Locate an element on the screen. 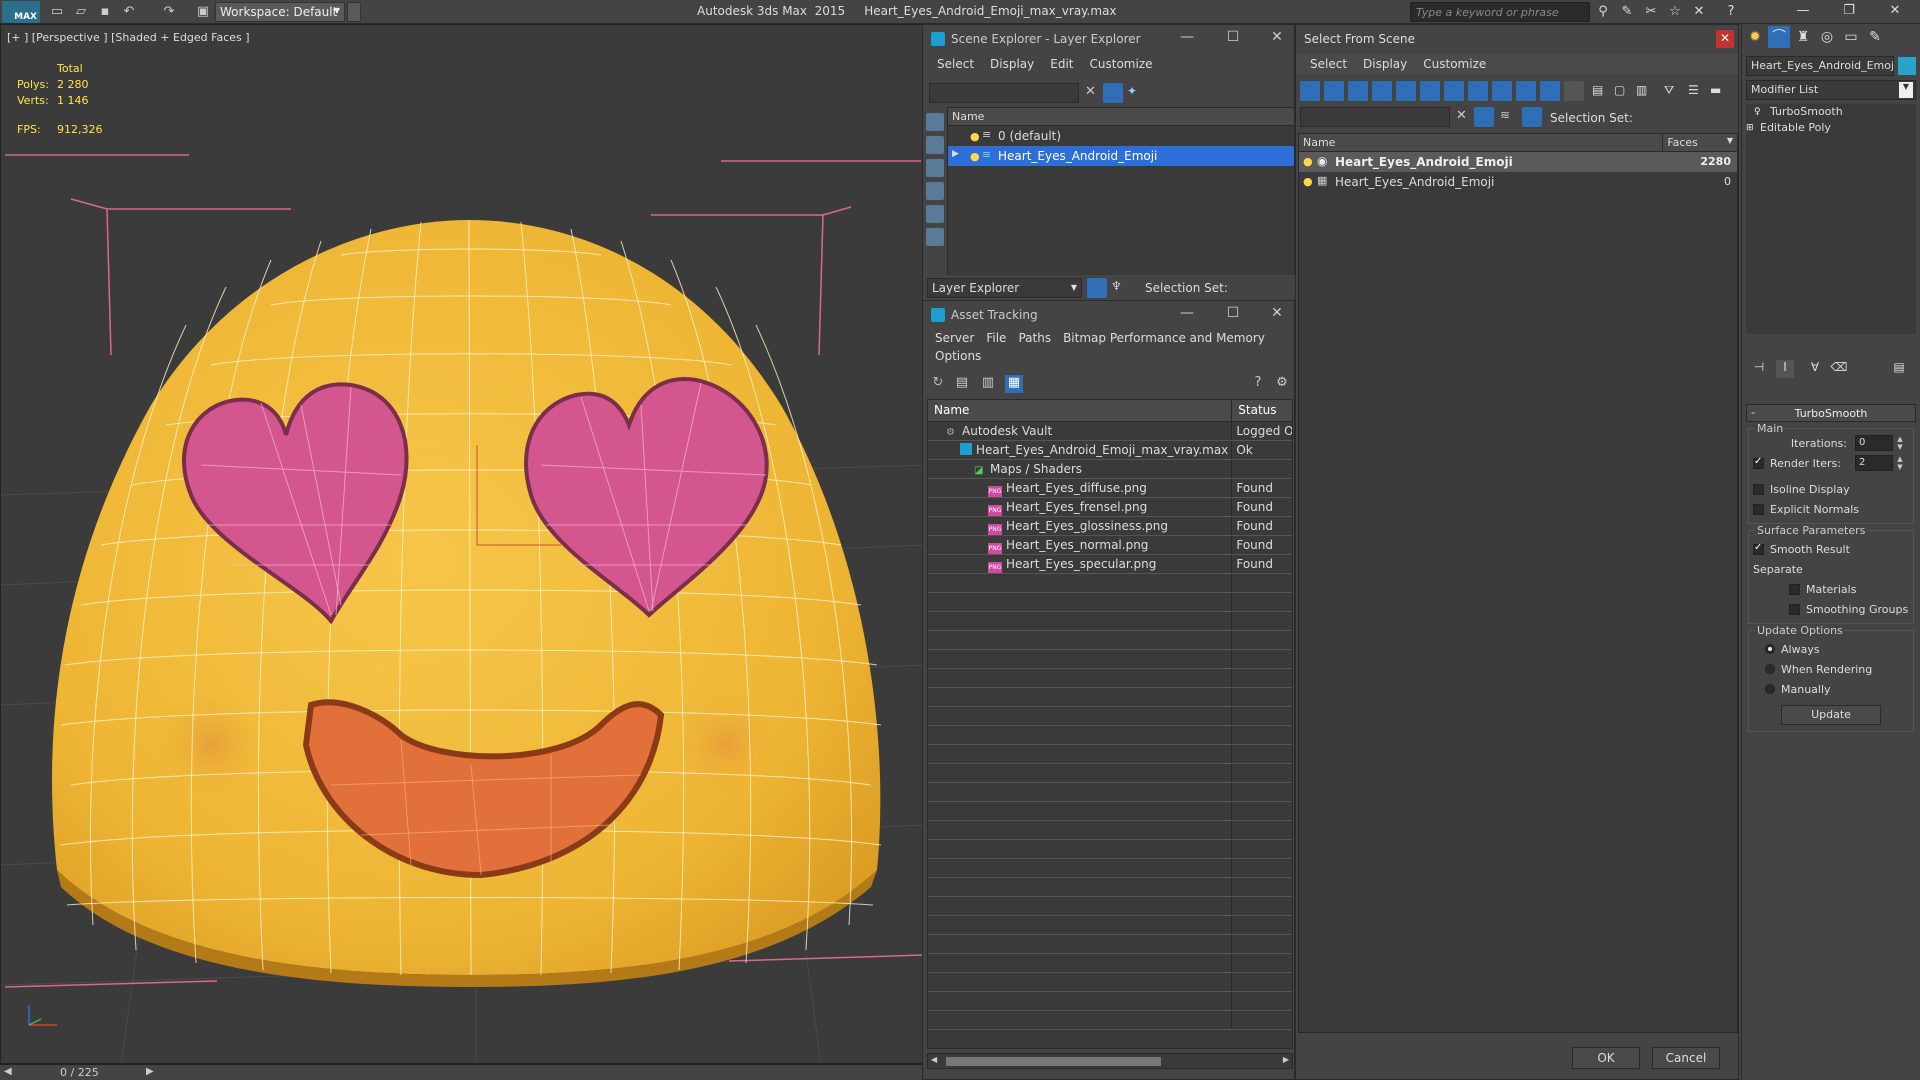 This screenshot has height=1080, width=1920. filter-icon is located at coordinates (1113, 93).